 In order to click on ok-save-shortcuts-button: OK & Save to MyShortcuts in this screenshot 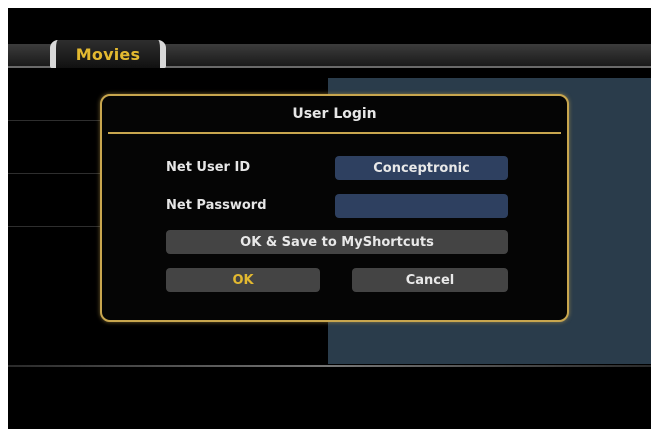, I will do `click(337, 242)`.